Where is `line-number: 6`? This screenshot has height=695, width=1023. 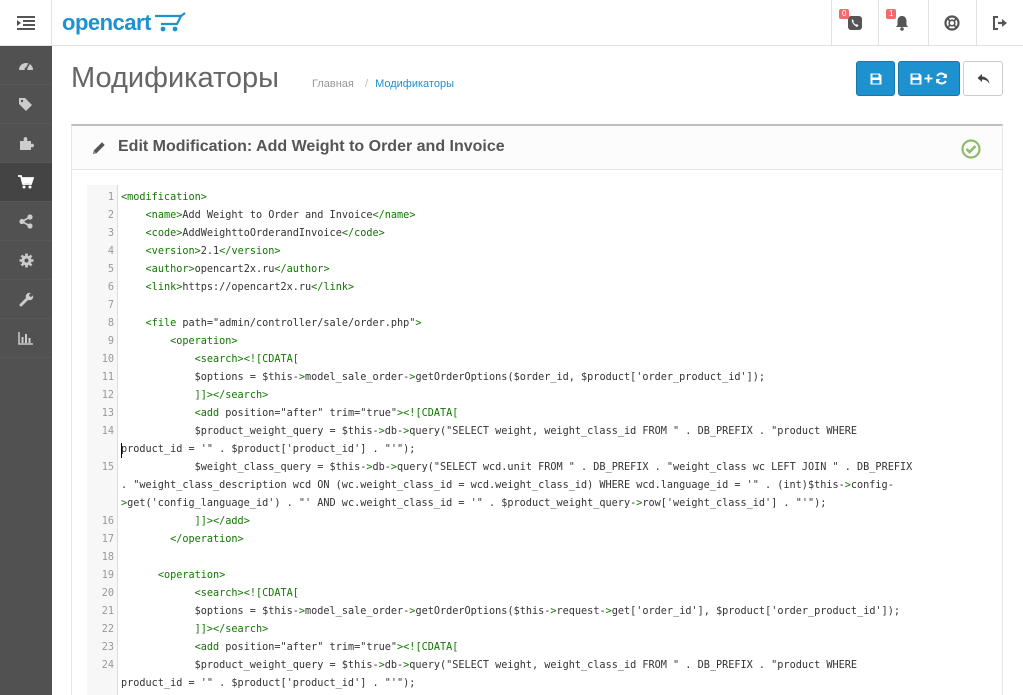 line-number: 6 is located at coordinates (110, 287).